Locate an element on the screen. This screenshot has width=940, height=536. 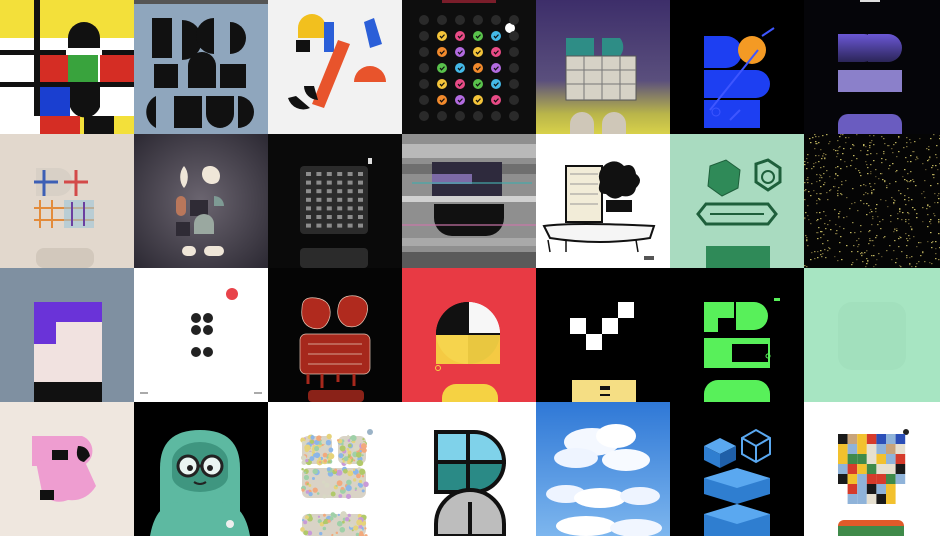
tile-blue-b-orange-ball is located at coordinates (737, 67).